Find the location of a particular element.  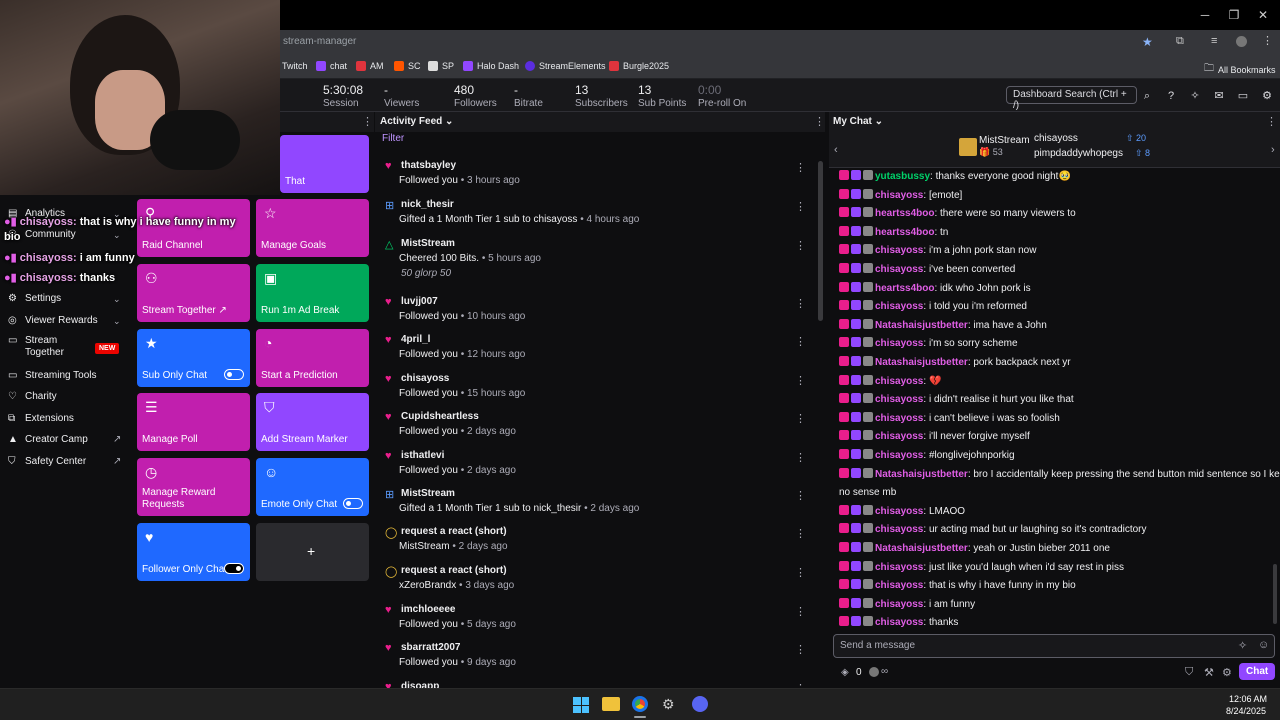

activity-feed-title: Activity Feed ⌄ is located at coordinates (416, 121).